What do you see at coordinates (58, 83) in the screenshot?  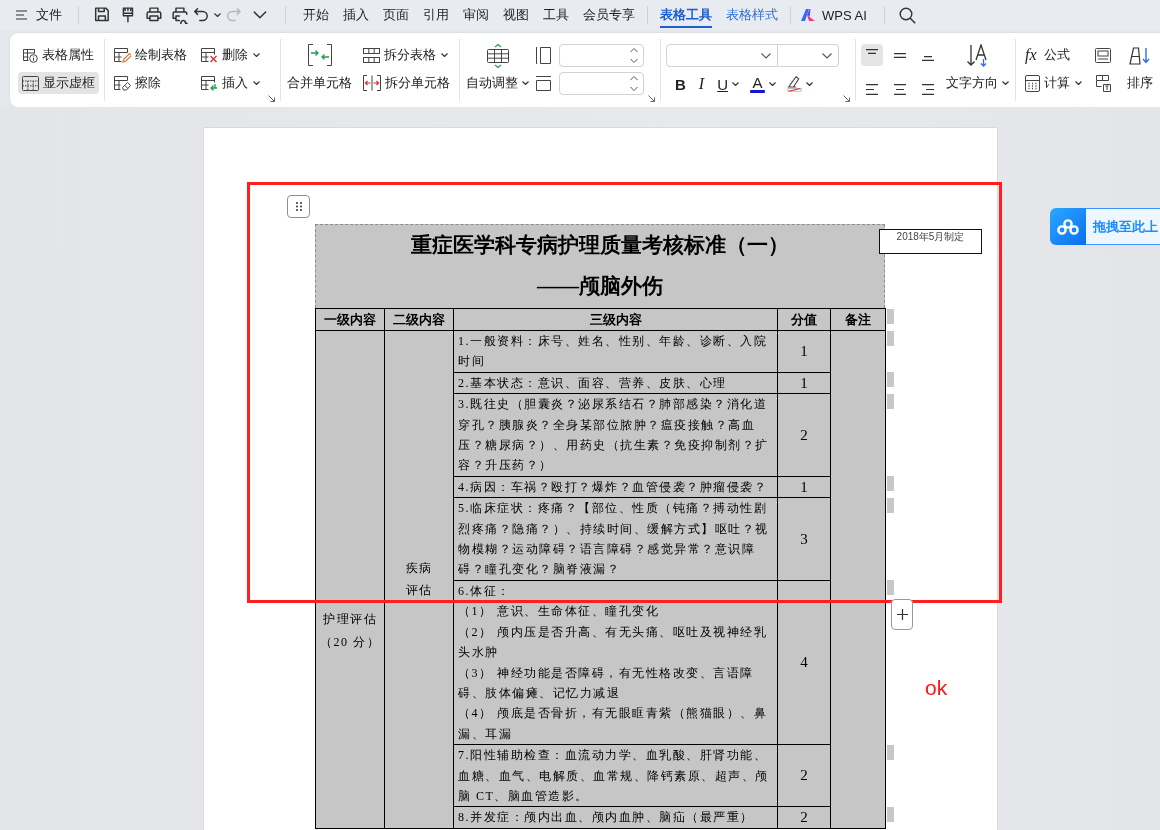 I see `show-gridlines-button: 显示虚框` at bounding box center [58, 83].